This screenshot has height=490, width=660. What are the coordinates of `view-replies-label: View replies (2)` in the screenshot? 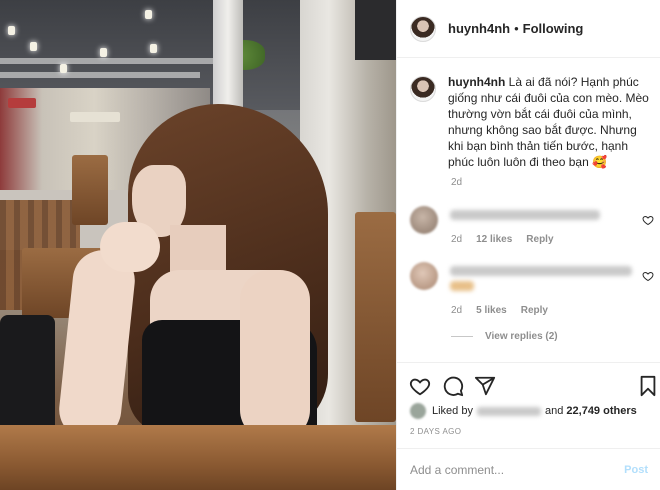 It's located at (521, 336).